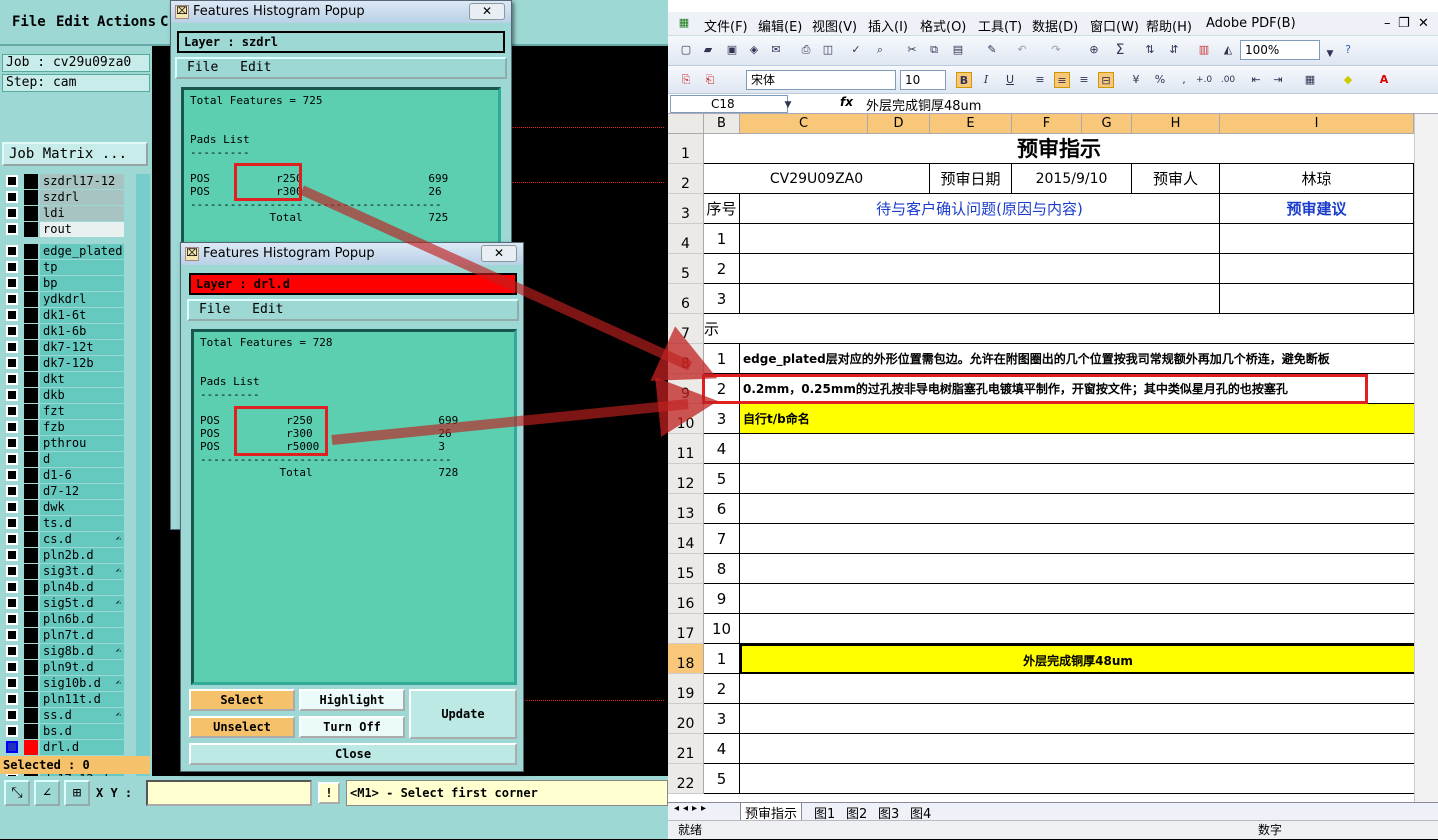 This screenshot has width=1438, height=840. What do you see at coordinates (524, 411) in the screenshot?
I see `arrow-to-row-9-second` at bounding box center [524, 411].